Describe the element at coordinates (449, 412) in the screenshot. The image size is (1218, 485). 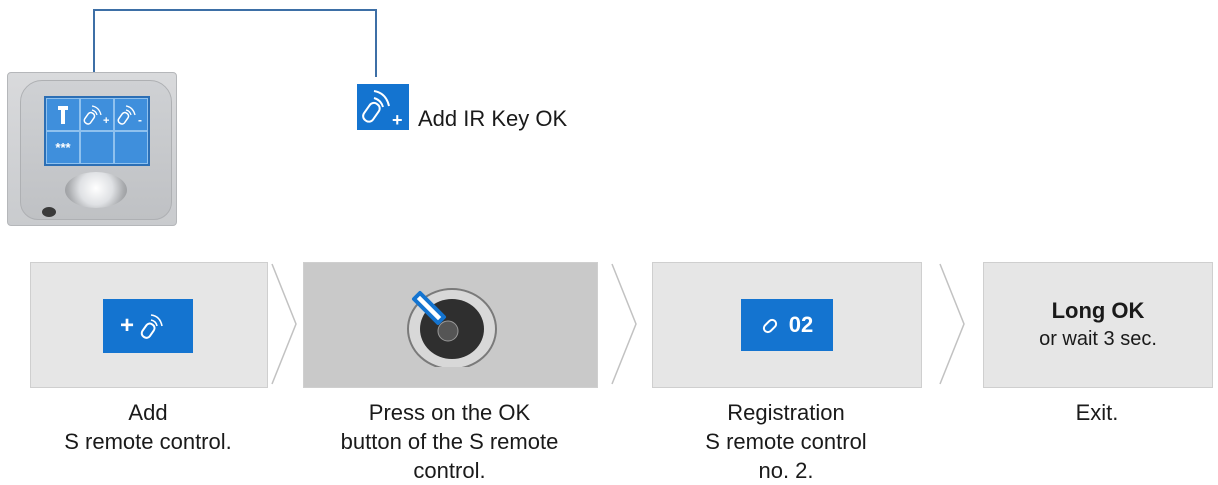
I see `caption-line: Press on the OK` at that location.